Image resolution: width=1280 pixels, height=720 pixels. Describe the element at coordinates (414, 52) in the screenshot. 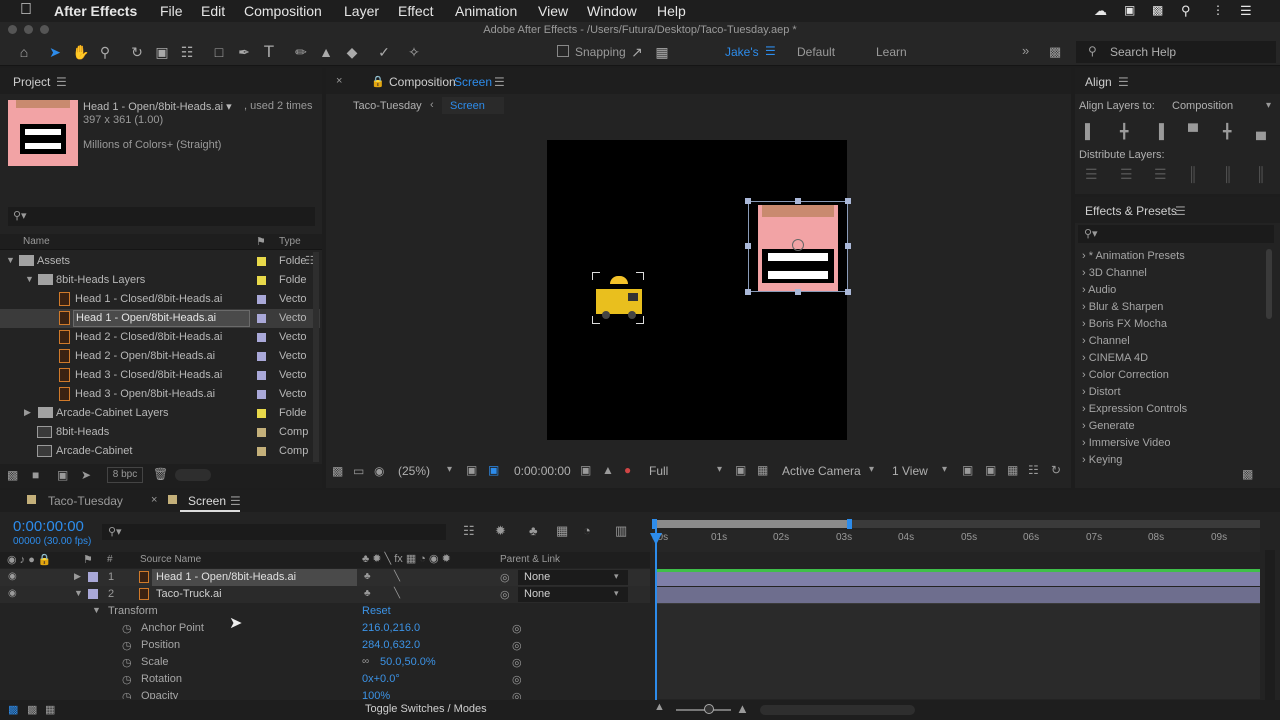

I see `puppet-pin-tool-icon: ✧` at that location.